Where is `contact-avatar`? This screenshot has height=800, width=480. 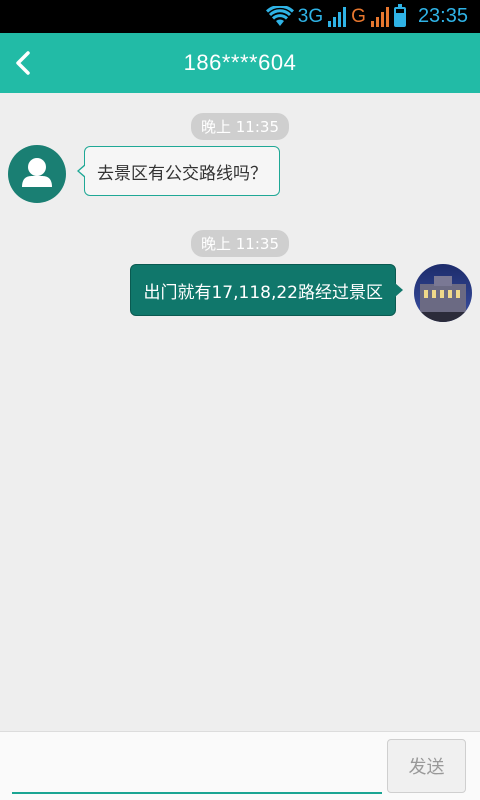
contact-avatar is located at coordinates (37, 174).